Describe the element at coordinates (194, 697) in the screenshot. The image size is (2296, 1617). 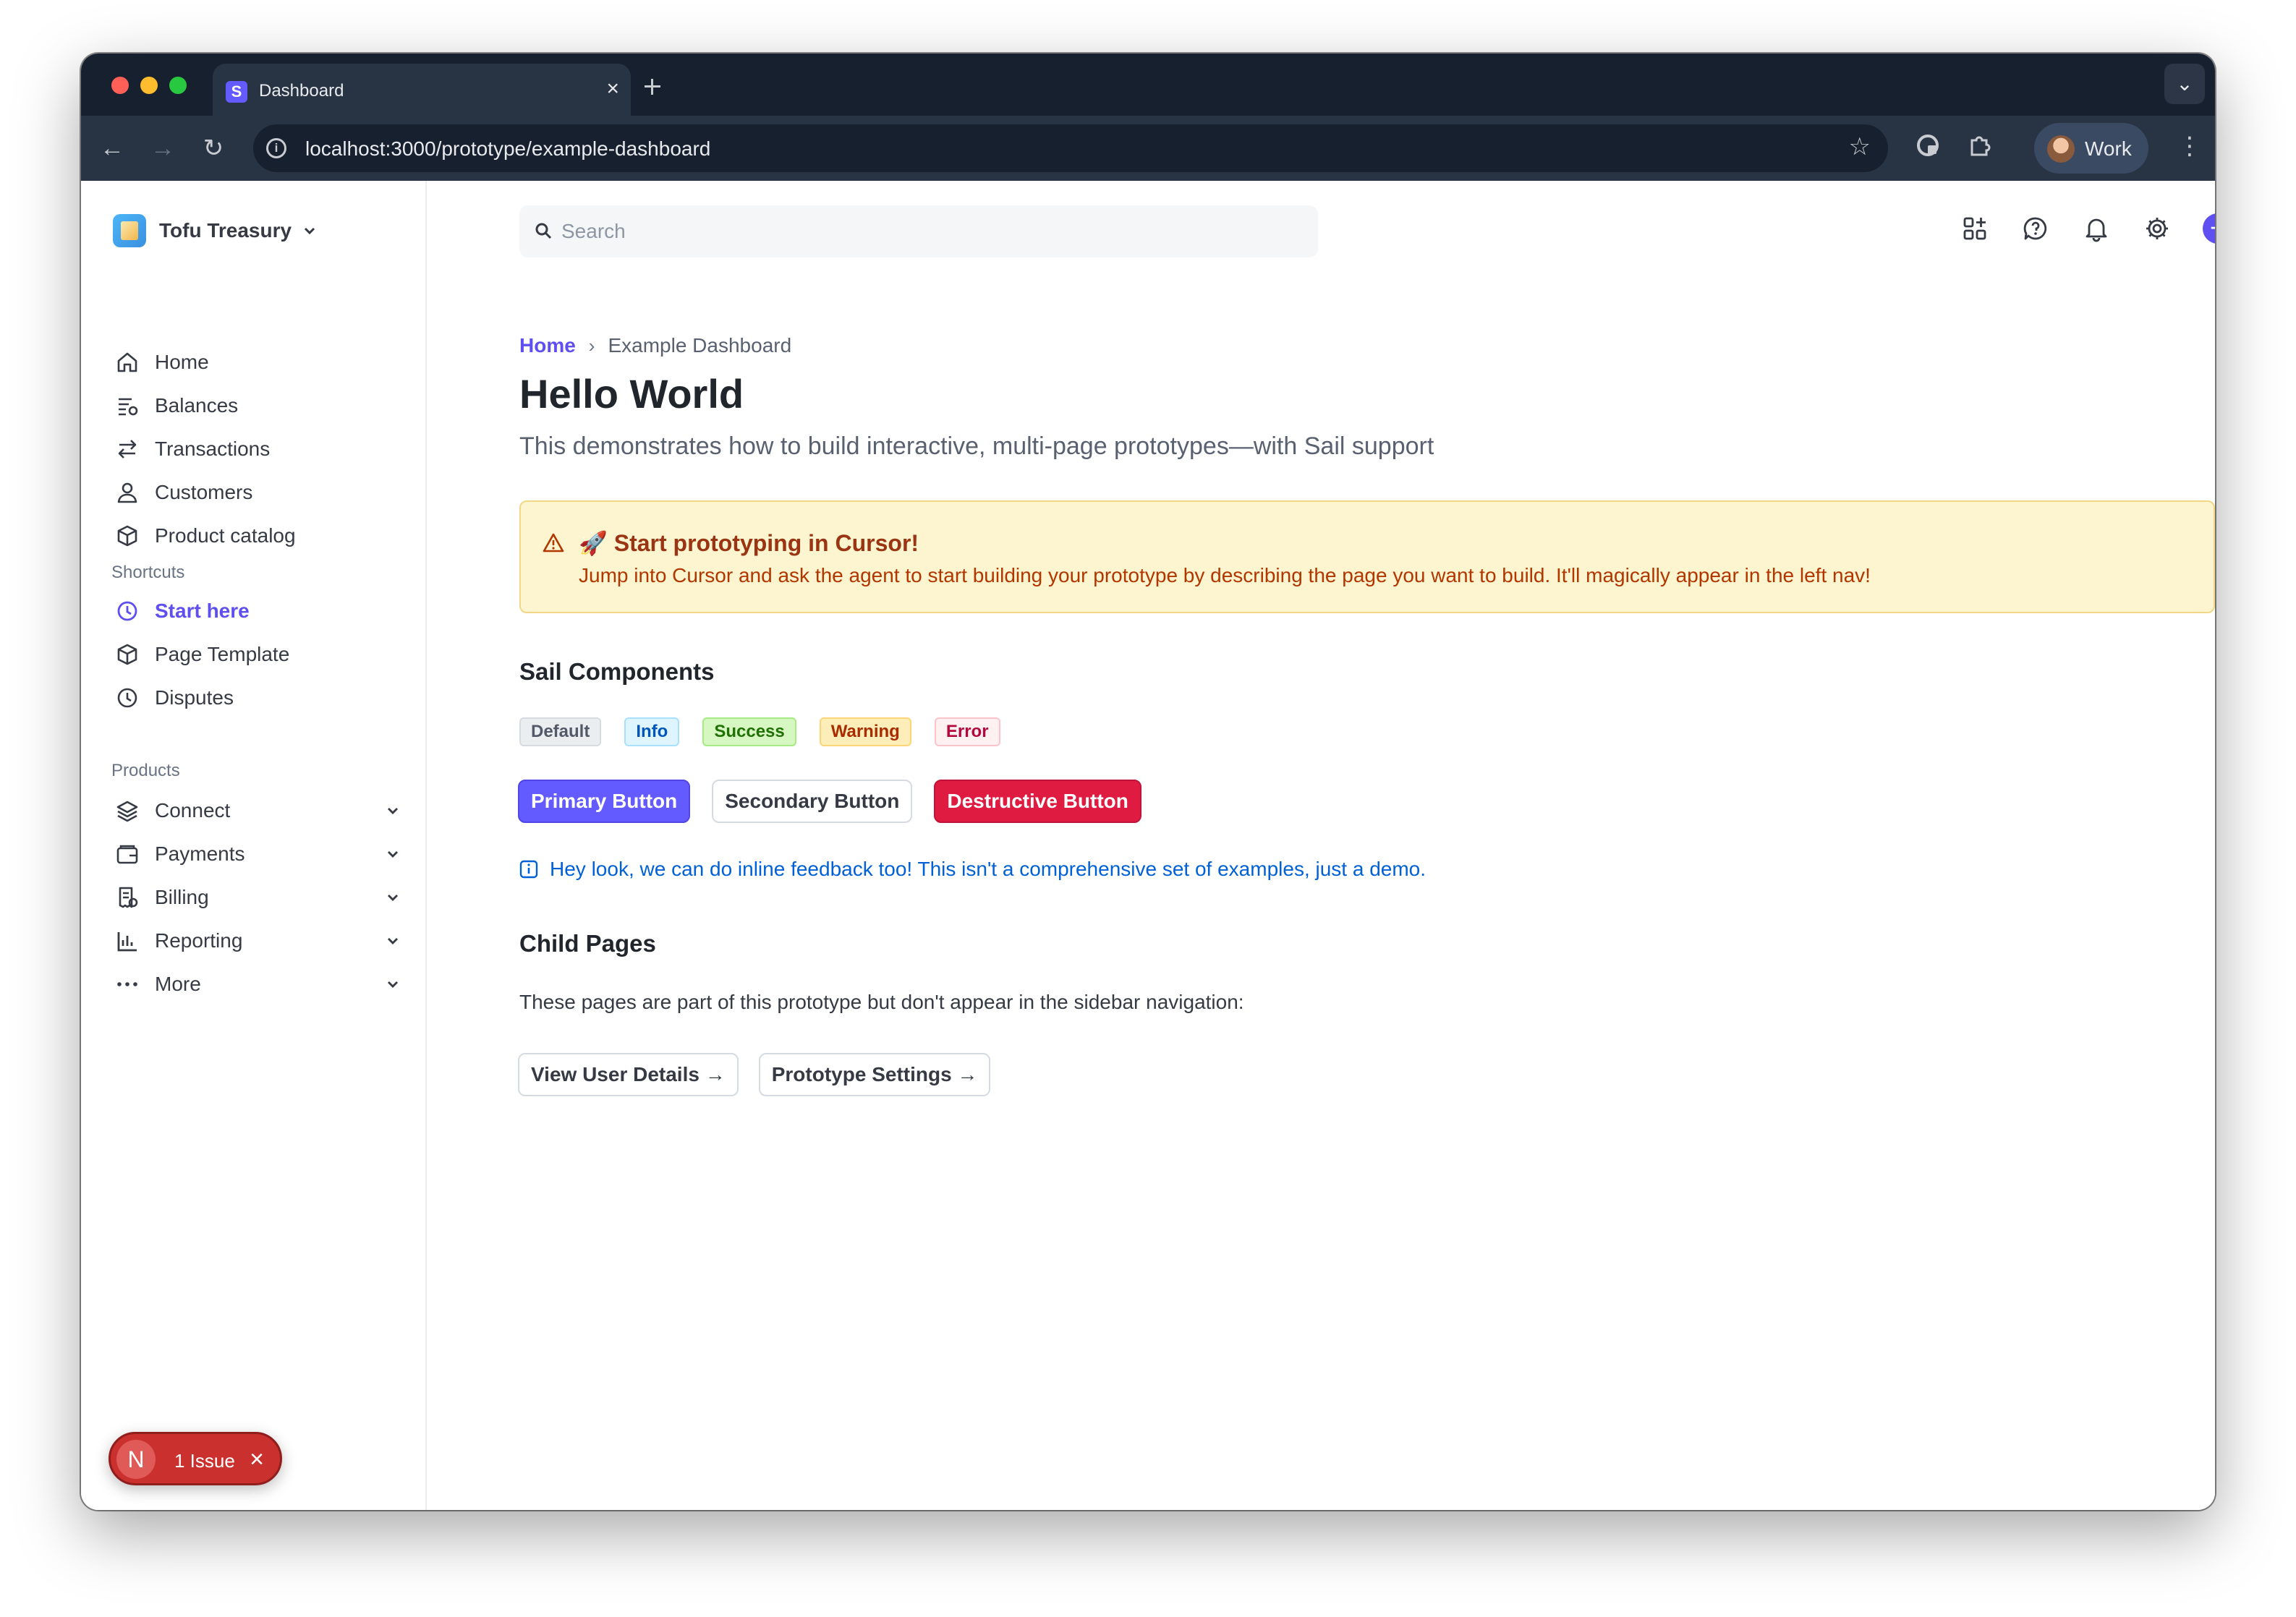
I see `sidebar-item-label: Disputes` at that location.